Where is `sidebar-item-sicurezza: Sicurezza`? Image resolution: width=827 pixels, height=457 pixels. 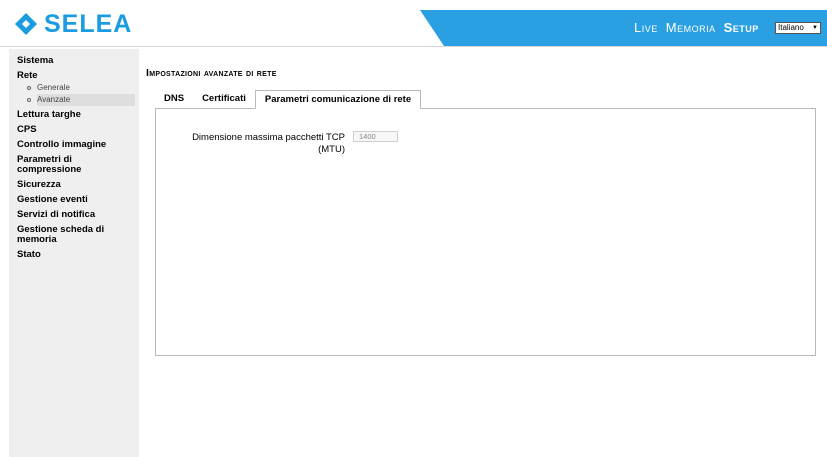
sidebar-item-sicurezza: Sicurezza is located at coordinates (74, 184).